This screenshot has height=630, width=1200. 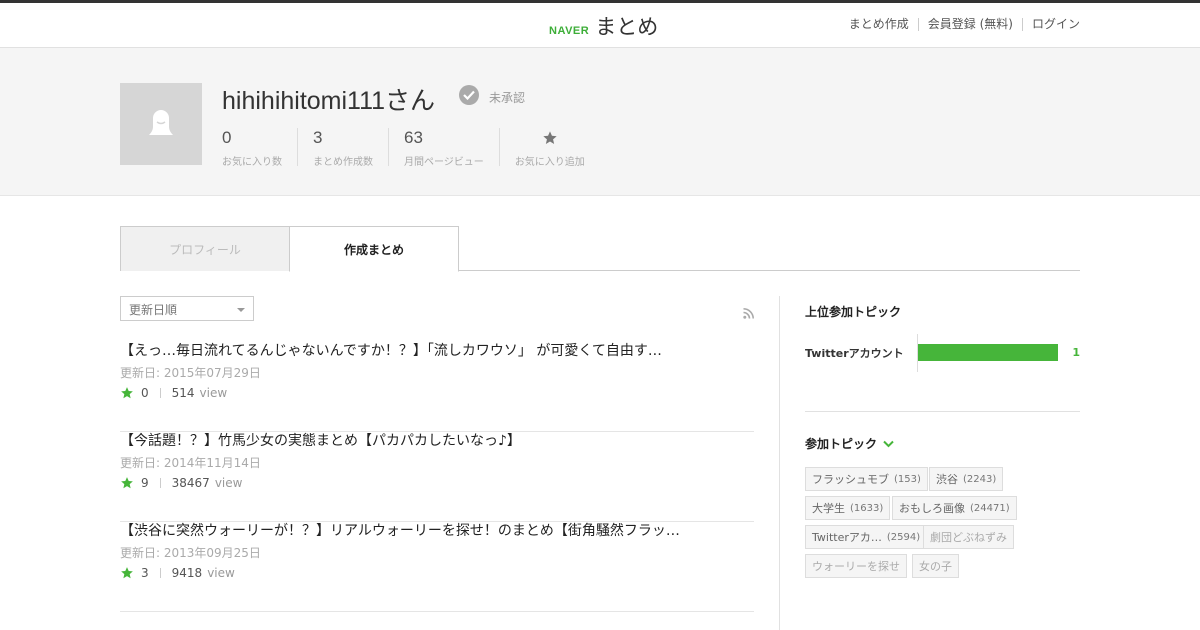 I want to click on column-divider, so click(x=779, y=463).